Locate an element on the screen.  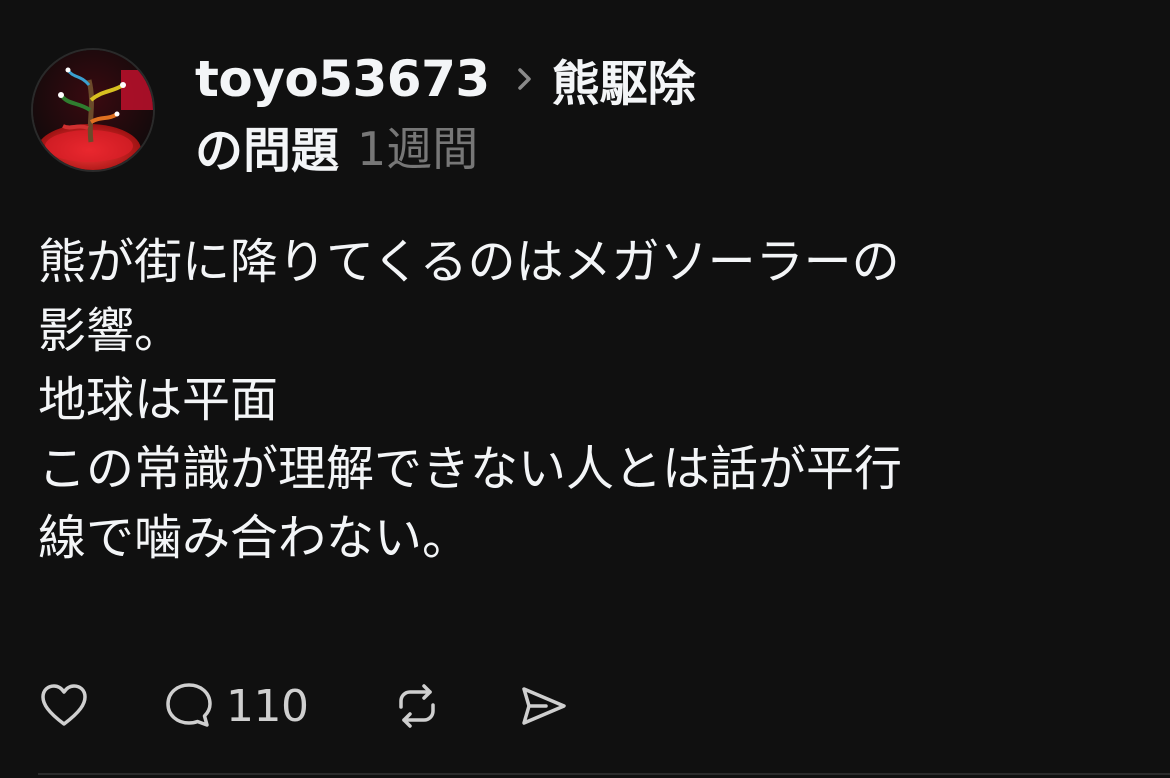
reply-count: 110 is located at coordinates (267, 706).